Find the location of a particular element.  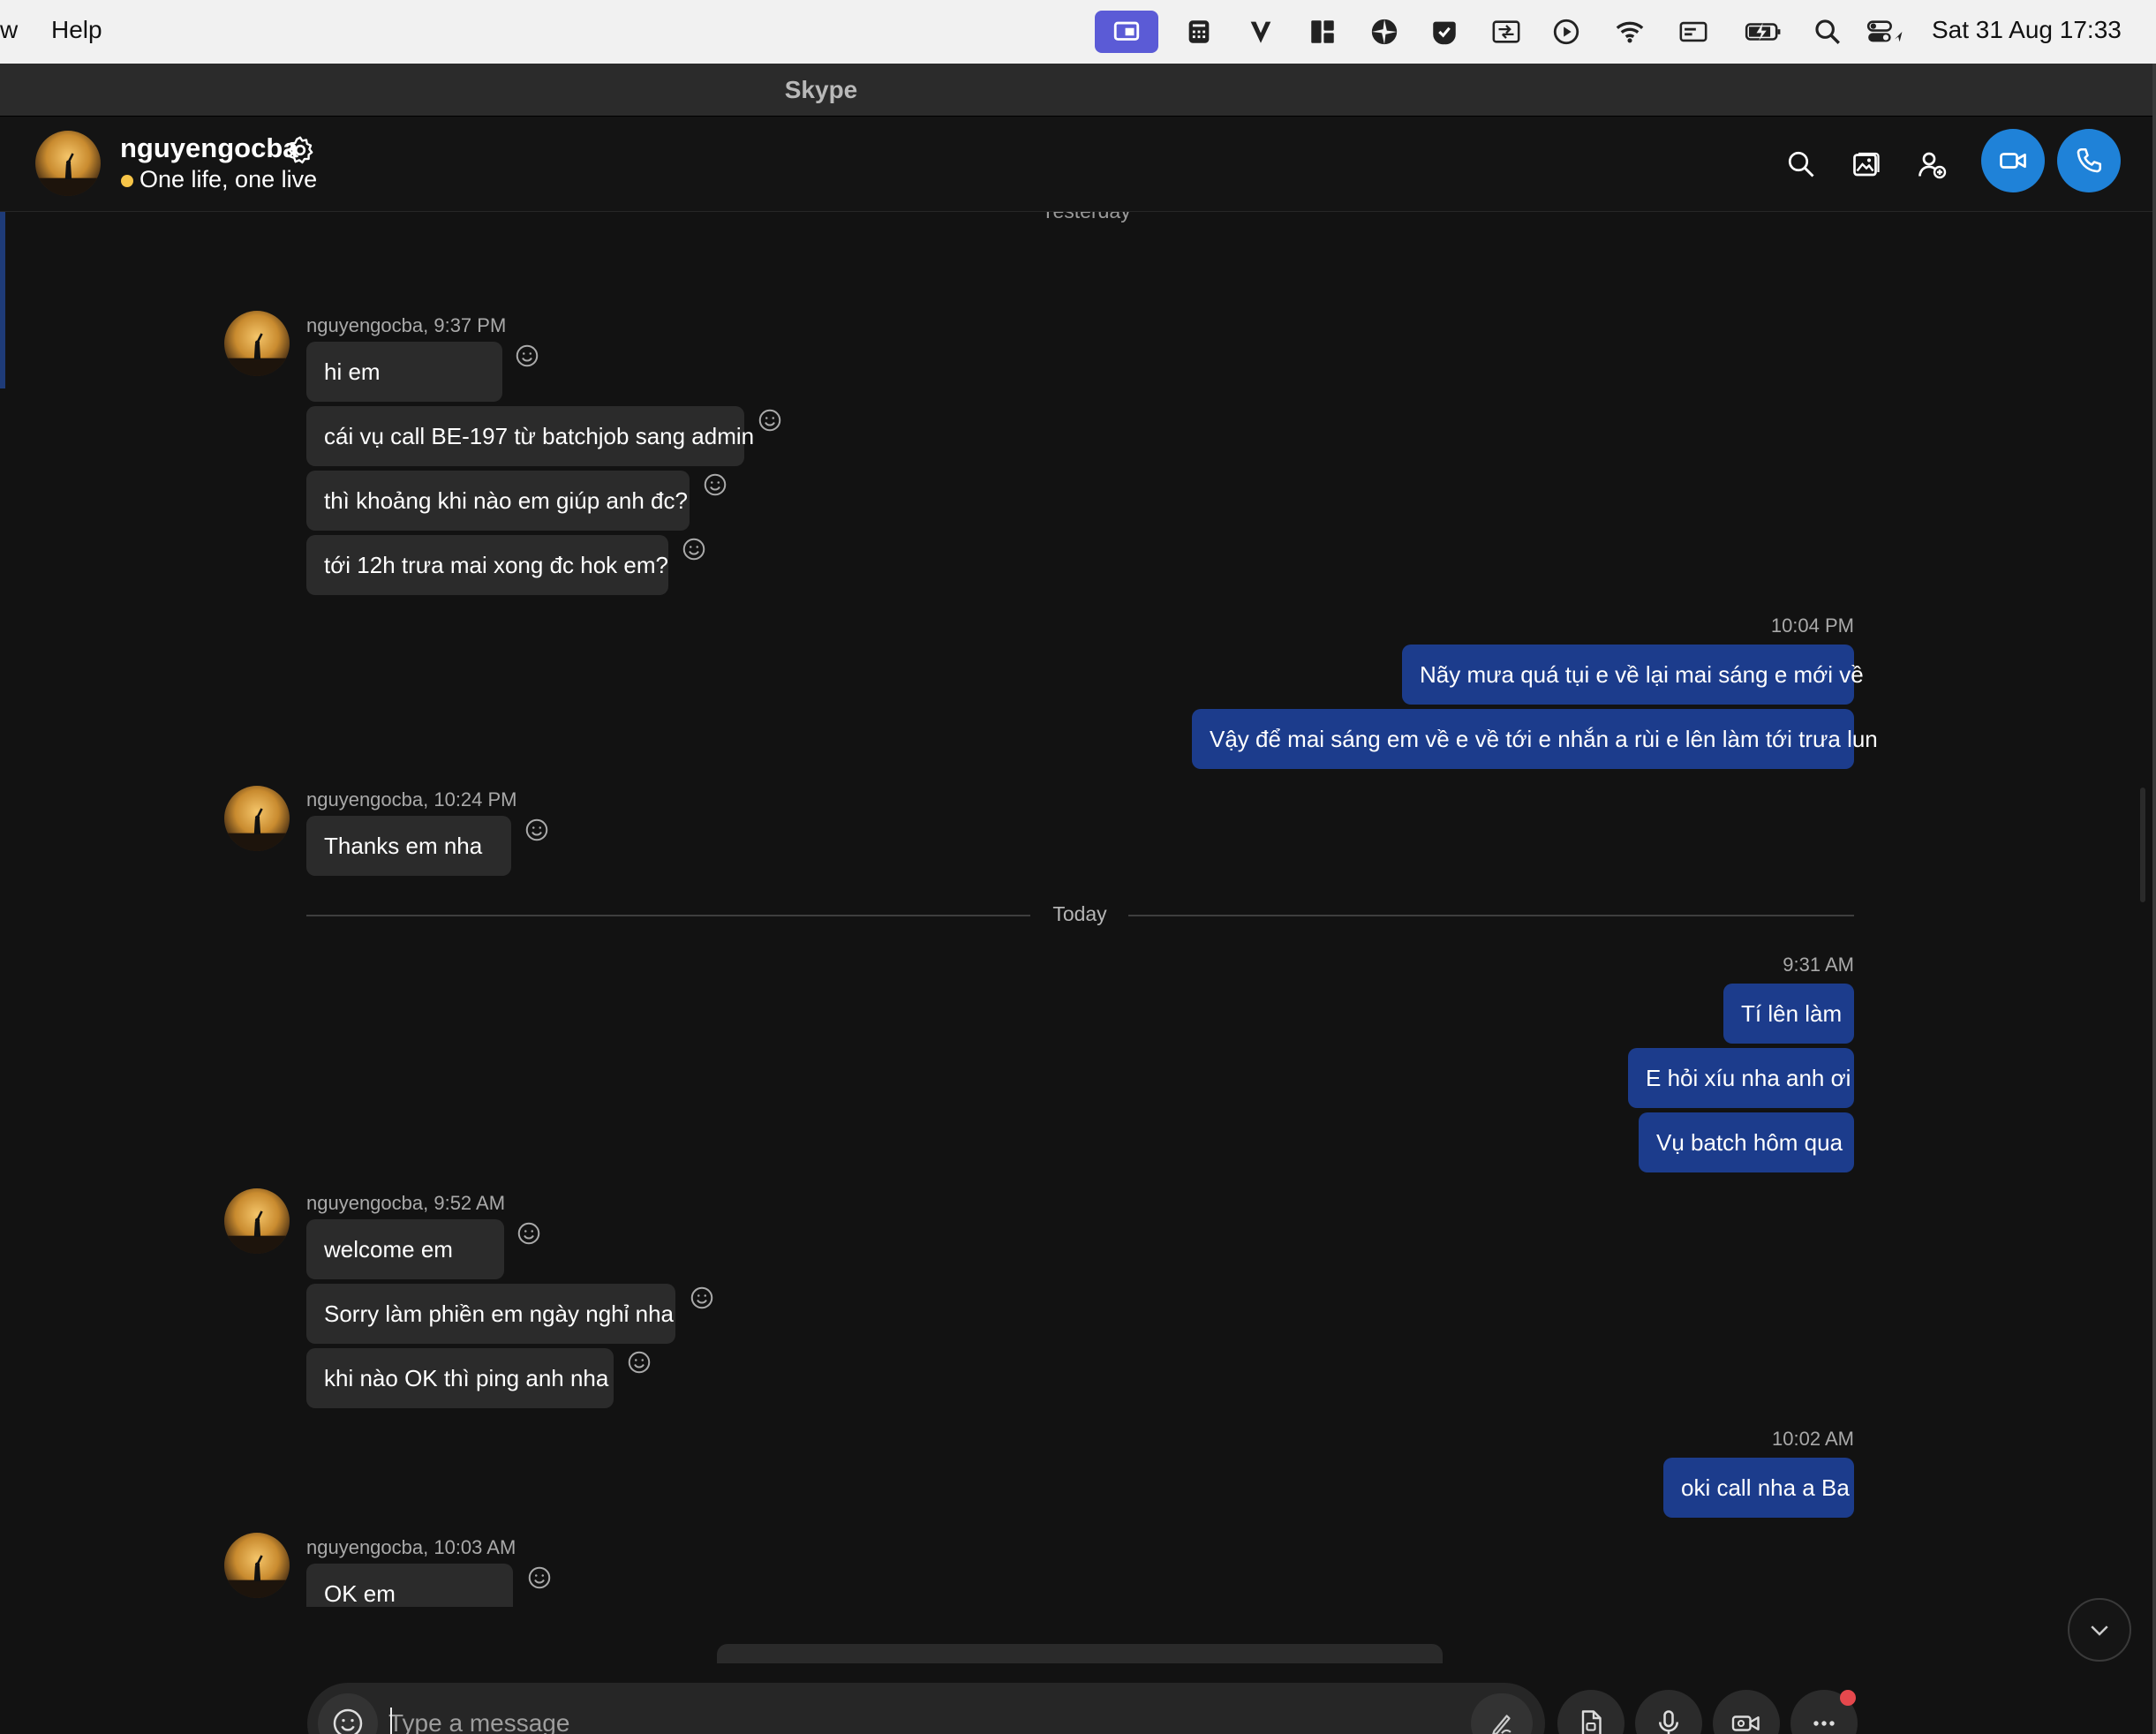

emoji-button is located at coordinates (348, 1713).